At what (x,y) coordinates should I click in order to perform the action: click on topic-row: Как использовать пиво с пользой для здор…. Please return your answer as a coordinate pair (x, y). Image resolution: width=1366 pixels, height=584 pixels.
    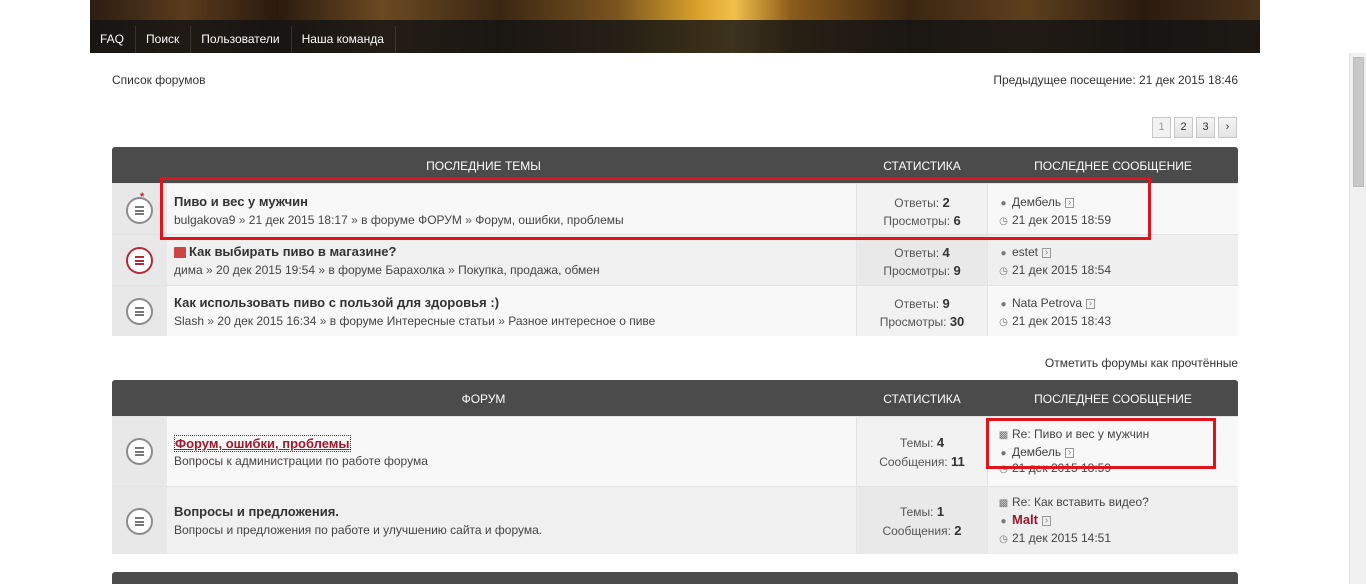
    Looking at the image, I should click on (675, 310).